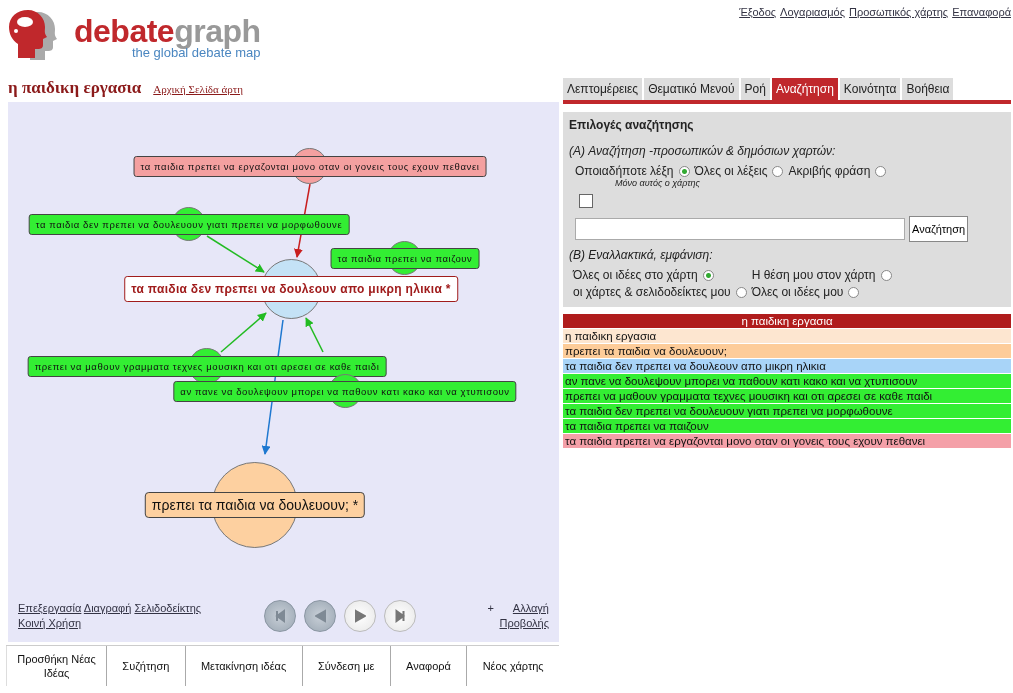 The image size is (1013, 693). Describe the element at coordinates (787, 366) in the screenshot. I see `idea-list-item: τα παιδια δεν πρεπει να δουλεουν απο μικρη ηλικια` at that location.